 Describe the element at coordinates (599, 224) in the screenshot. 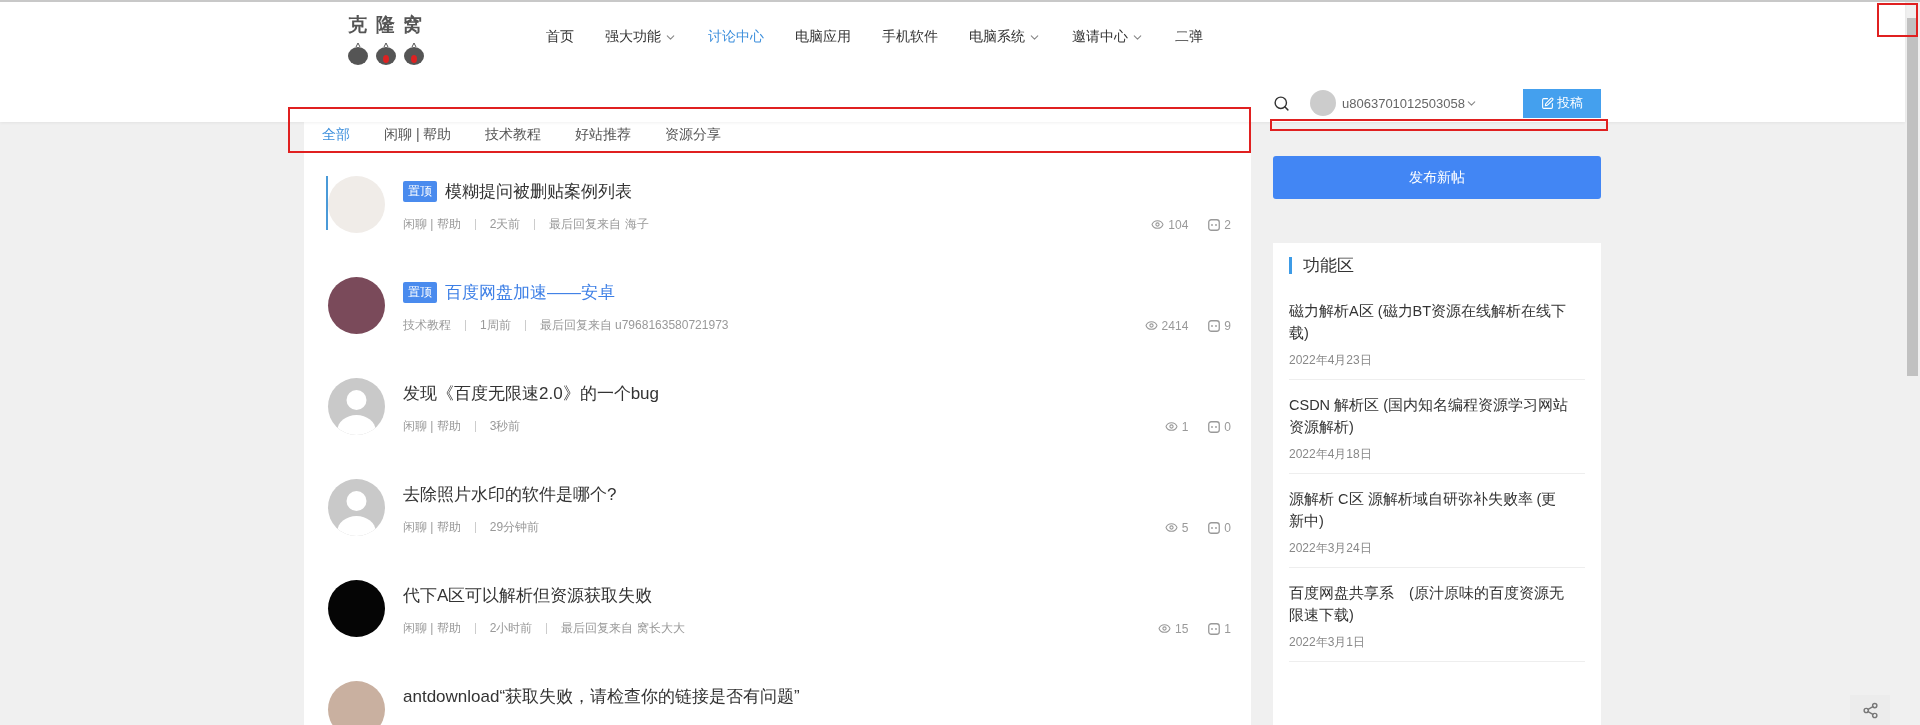

I see `last-reply: 最后回复来自 海子` at that location.